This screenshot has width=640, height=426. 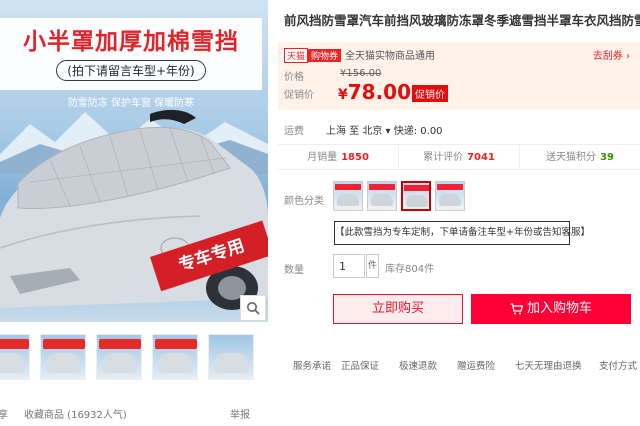 What do you see at coordinates (516, 308) in the screenshot?
I see `cart-icon` at bounding box center [516, 308].